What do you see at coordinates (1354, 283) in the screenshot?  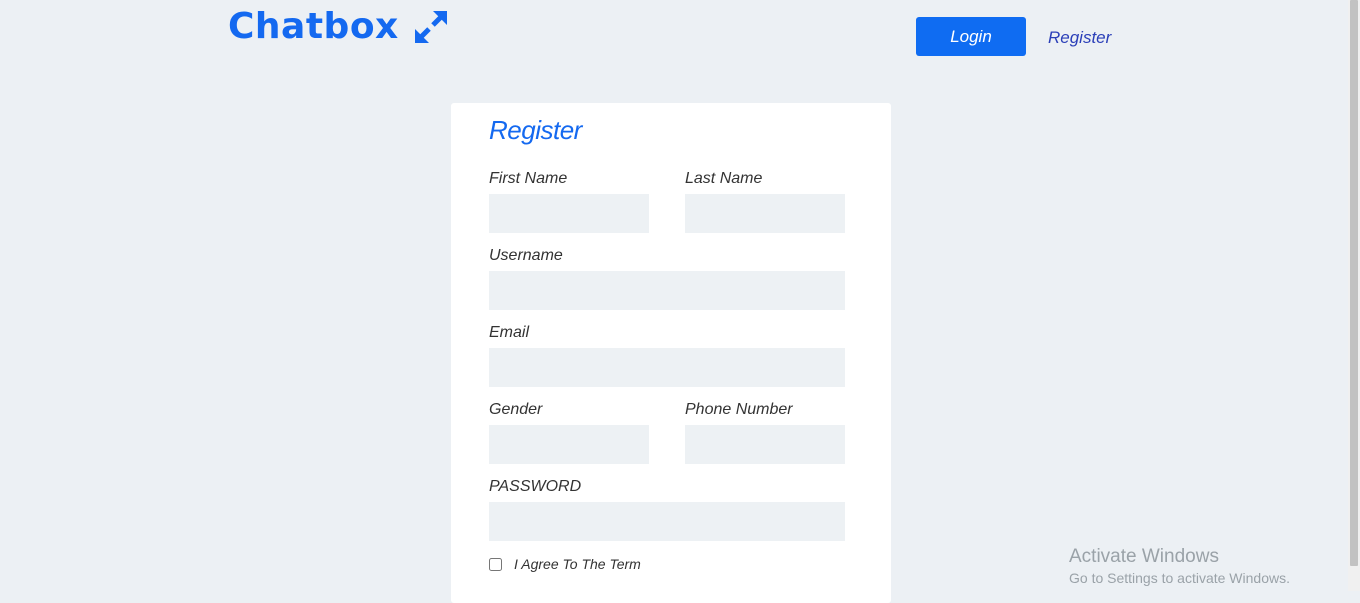 I see `scrollbar-thumb` at bounding box center [1354, 283].